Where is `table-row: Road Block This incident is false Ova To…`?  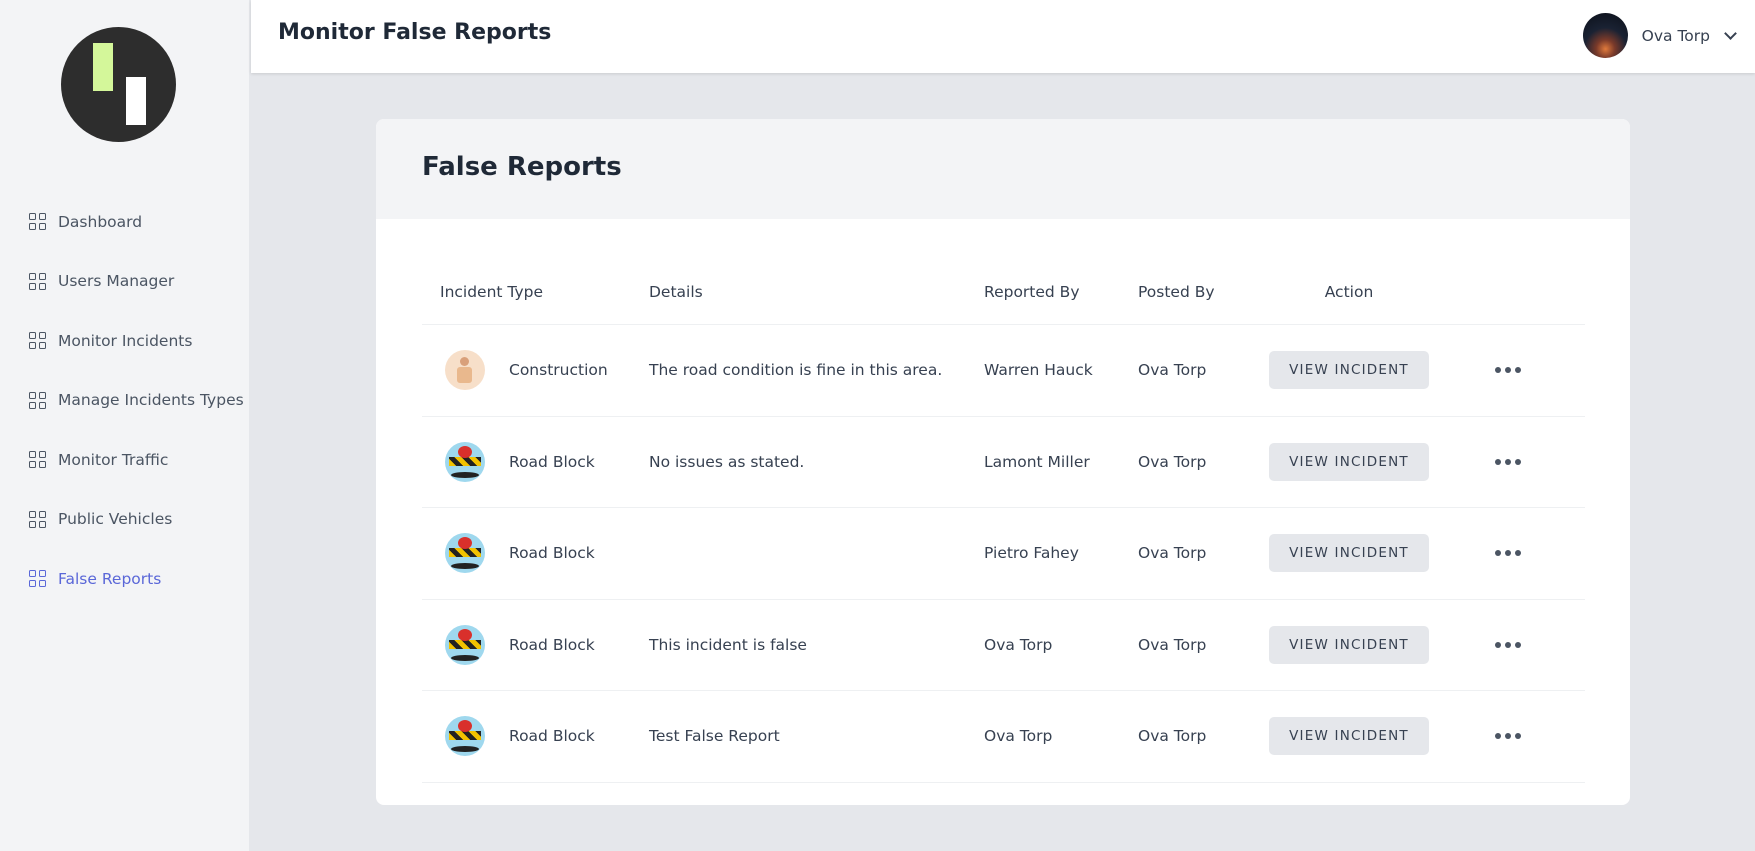 table-row: Road Block This incident is false Ova To… is located at coordinates (1003, 645).